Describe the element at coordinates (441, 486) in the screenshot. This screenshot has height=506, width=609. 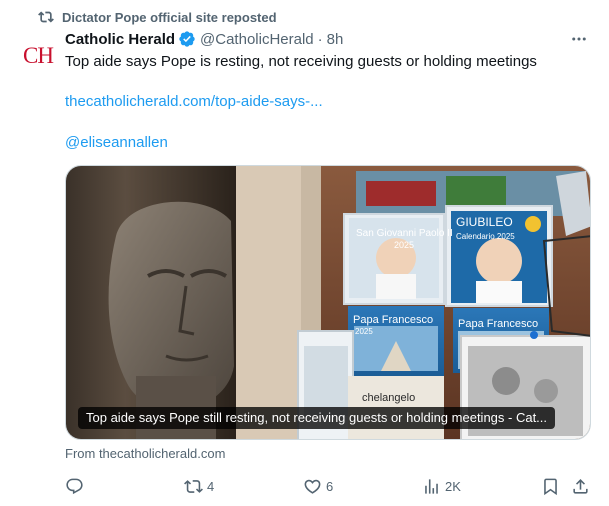
I see `views-button: 2K` at that location.